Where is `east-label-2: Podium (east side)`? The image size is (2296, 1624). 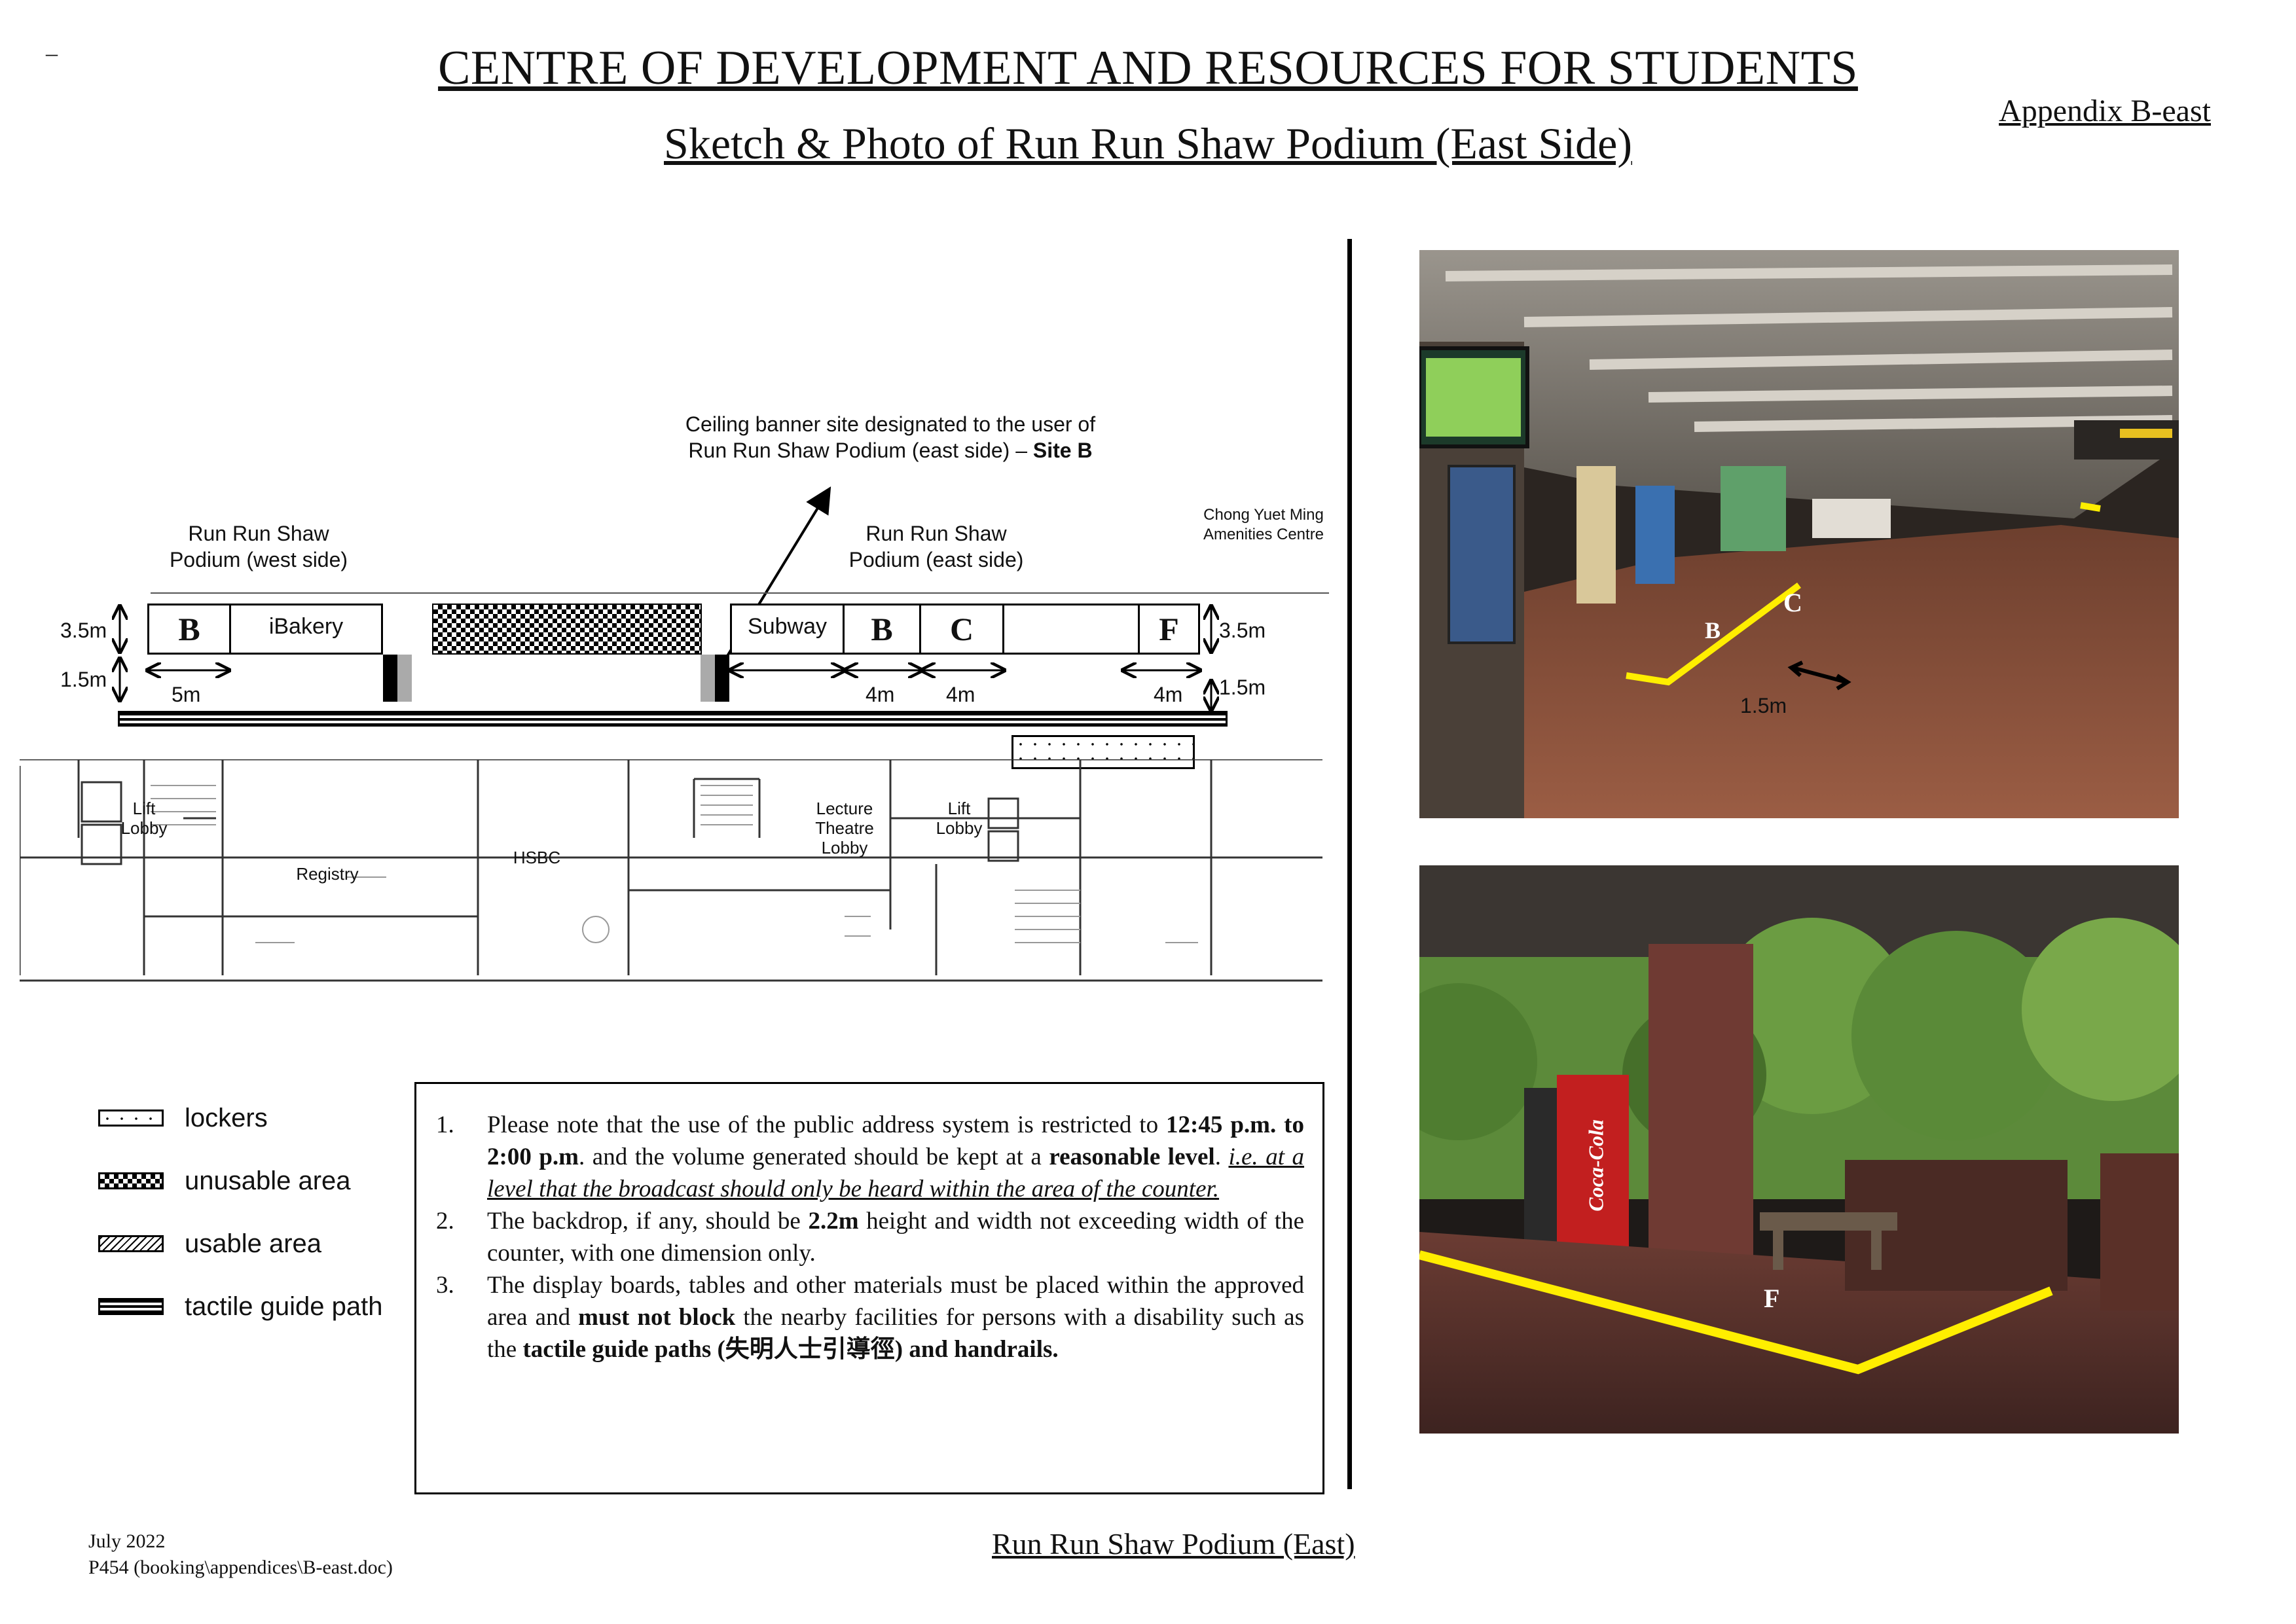
east-label-2: Podium (east side) is located at coordinates (936, 559).